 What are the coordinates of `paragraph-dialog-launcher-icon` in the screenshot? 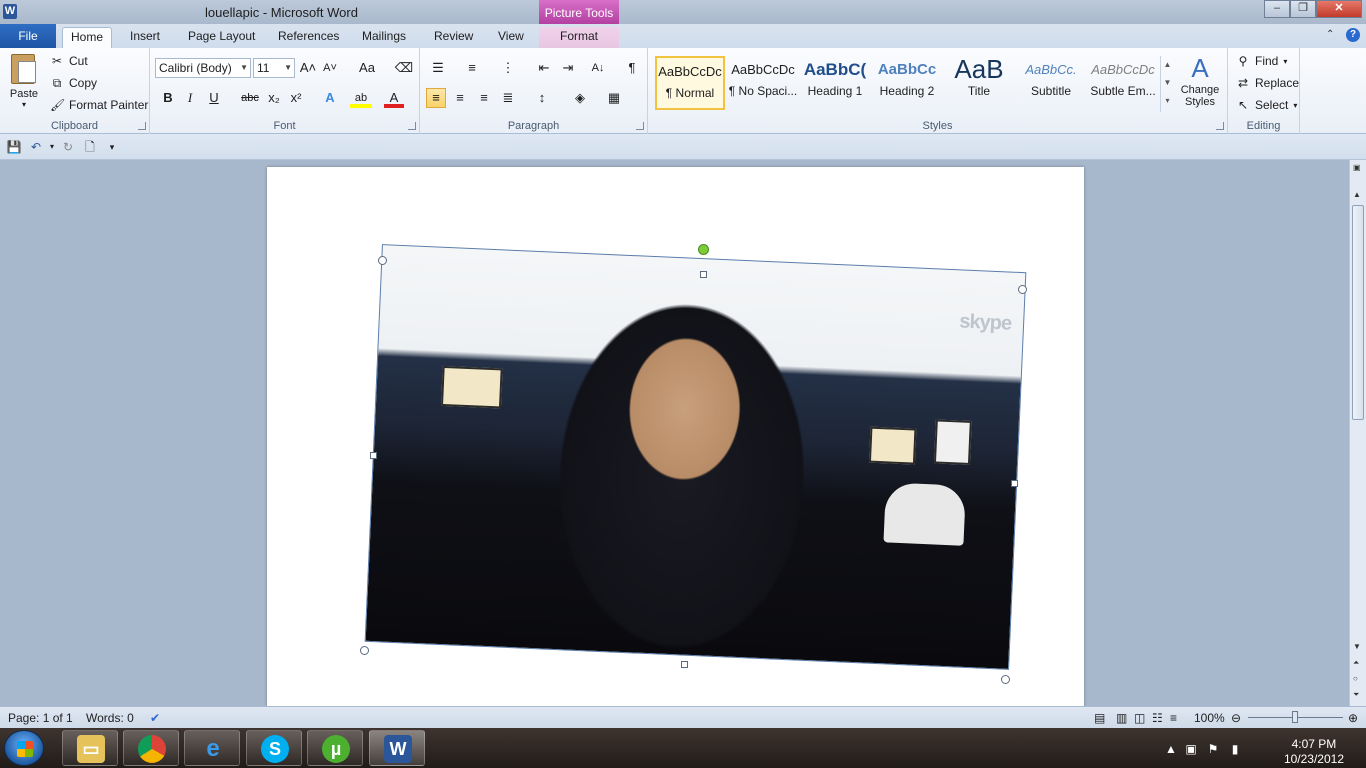 It's located at (640, 126).